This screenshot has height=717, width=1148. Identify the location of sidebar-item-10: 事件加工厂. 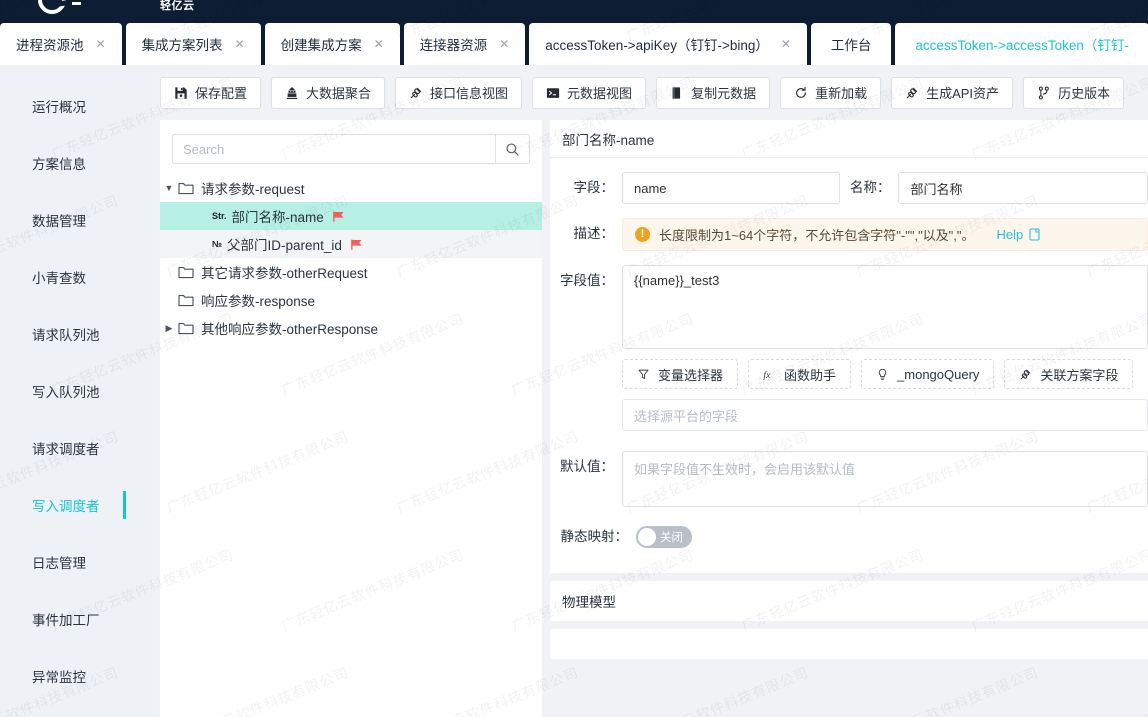
(76, 618).